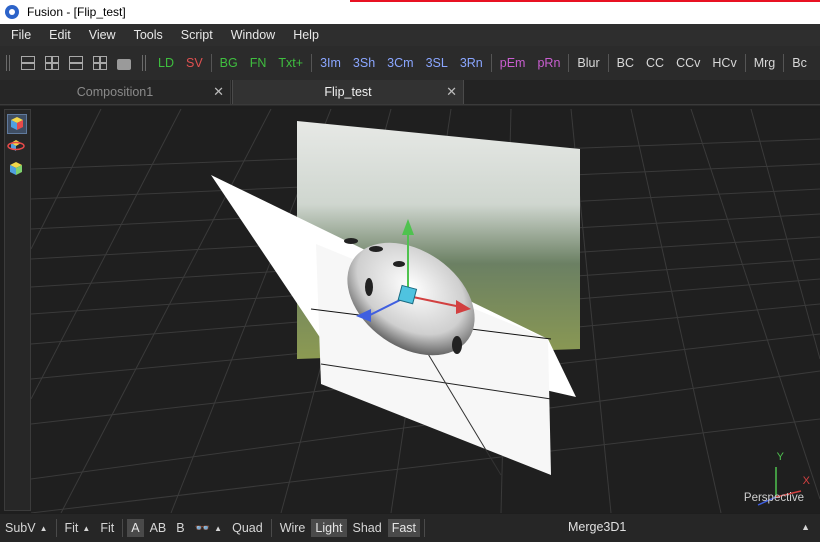 The image size is (820, 542). Describe the element at coordinates (585, 1) in the screenshot. I see `title-bar-accent` at that location.